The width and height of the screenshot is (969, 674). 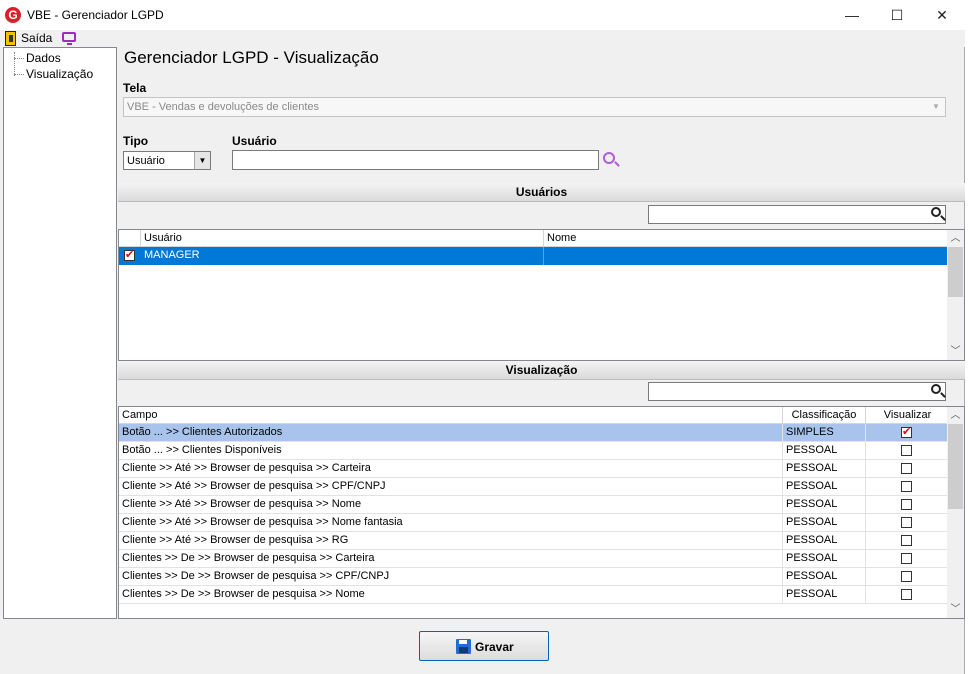 What do you see at coordinates (897, 15) in the screenshot?
I see `maximize-button: ☐` at bounding box center [897, 15].